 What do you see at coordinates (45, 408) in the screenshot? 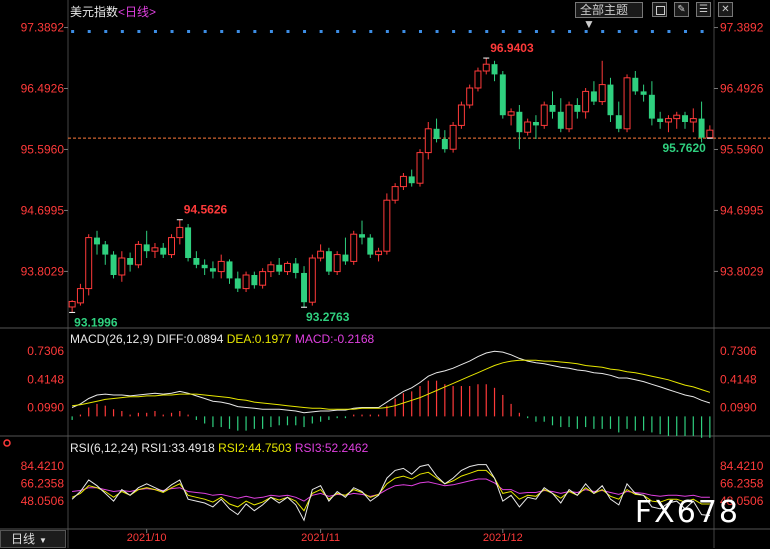
I see `macd-tick-left: 0.0990` at bounding box center [45, 408].